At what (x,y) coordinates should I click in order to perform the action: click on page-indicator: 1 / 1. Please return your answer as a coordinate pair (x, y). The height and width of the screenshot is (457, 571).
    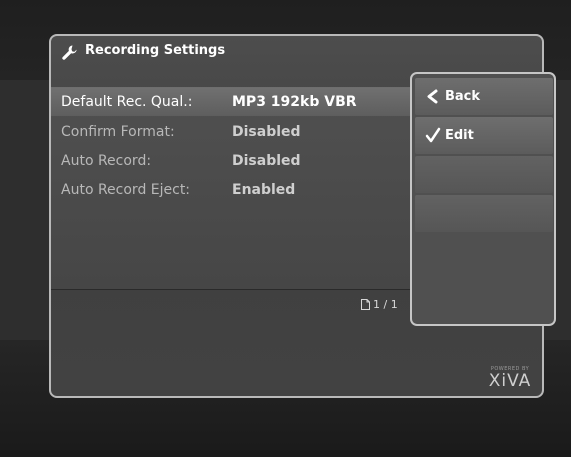
    Looking at the image, I should click on (379, 304).